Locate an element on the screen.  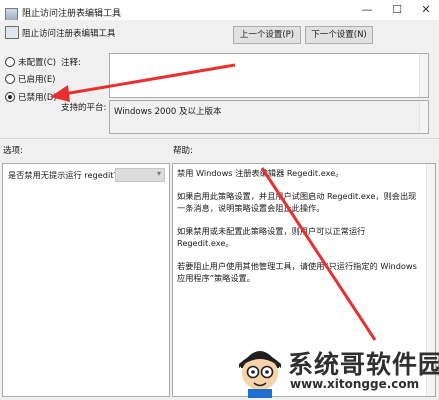
watermark-text: 系统哥软件园 is located at coordinates (363, 364).